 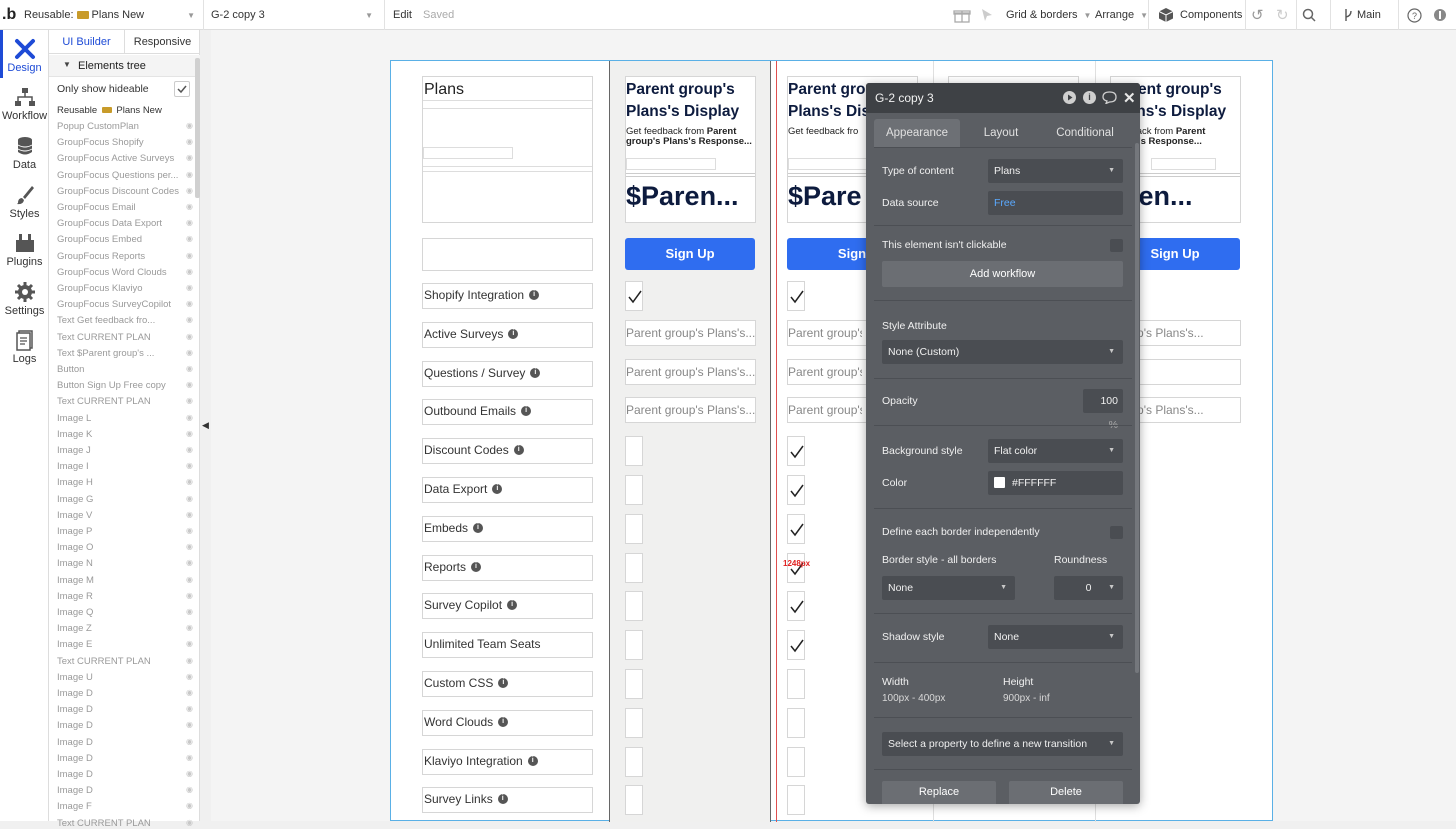 I want to click on components-button: Components, so click(x=1200, y=15).